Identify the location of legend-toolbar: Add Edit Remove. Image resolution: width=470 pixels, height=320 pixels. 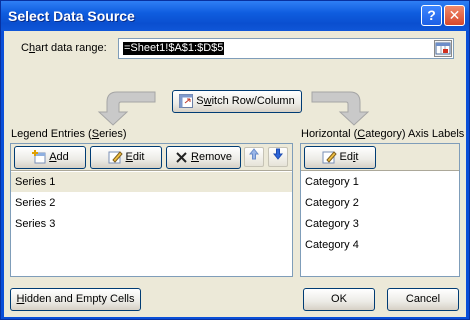
(151, 157).